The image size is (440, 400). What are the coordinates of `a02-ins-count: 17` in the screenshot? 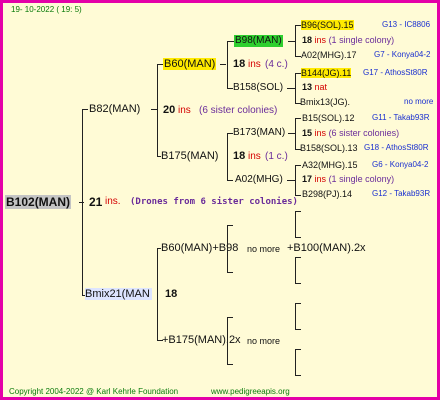 It's located at (307, 179).